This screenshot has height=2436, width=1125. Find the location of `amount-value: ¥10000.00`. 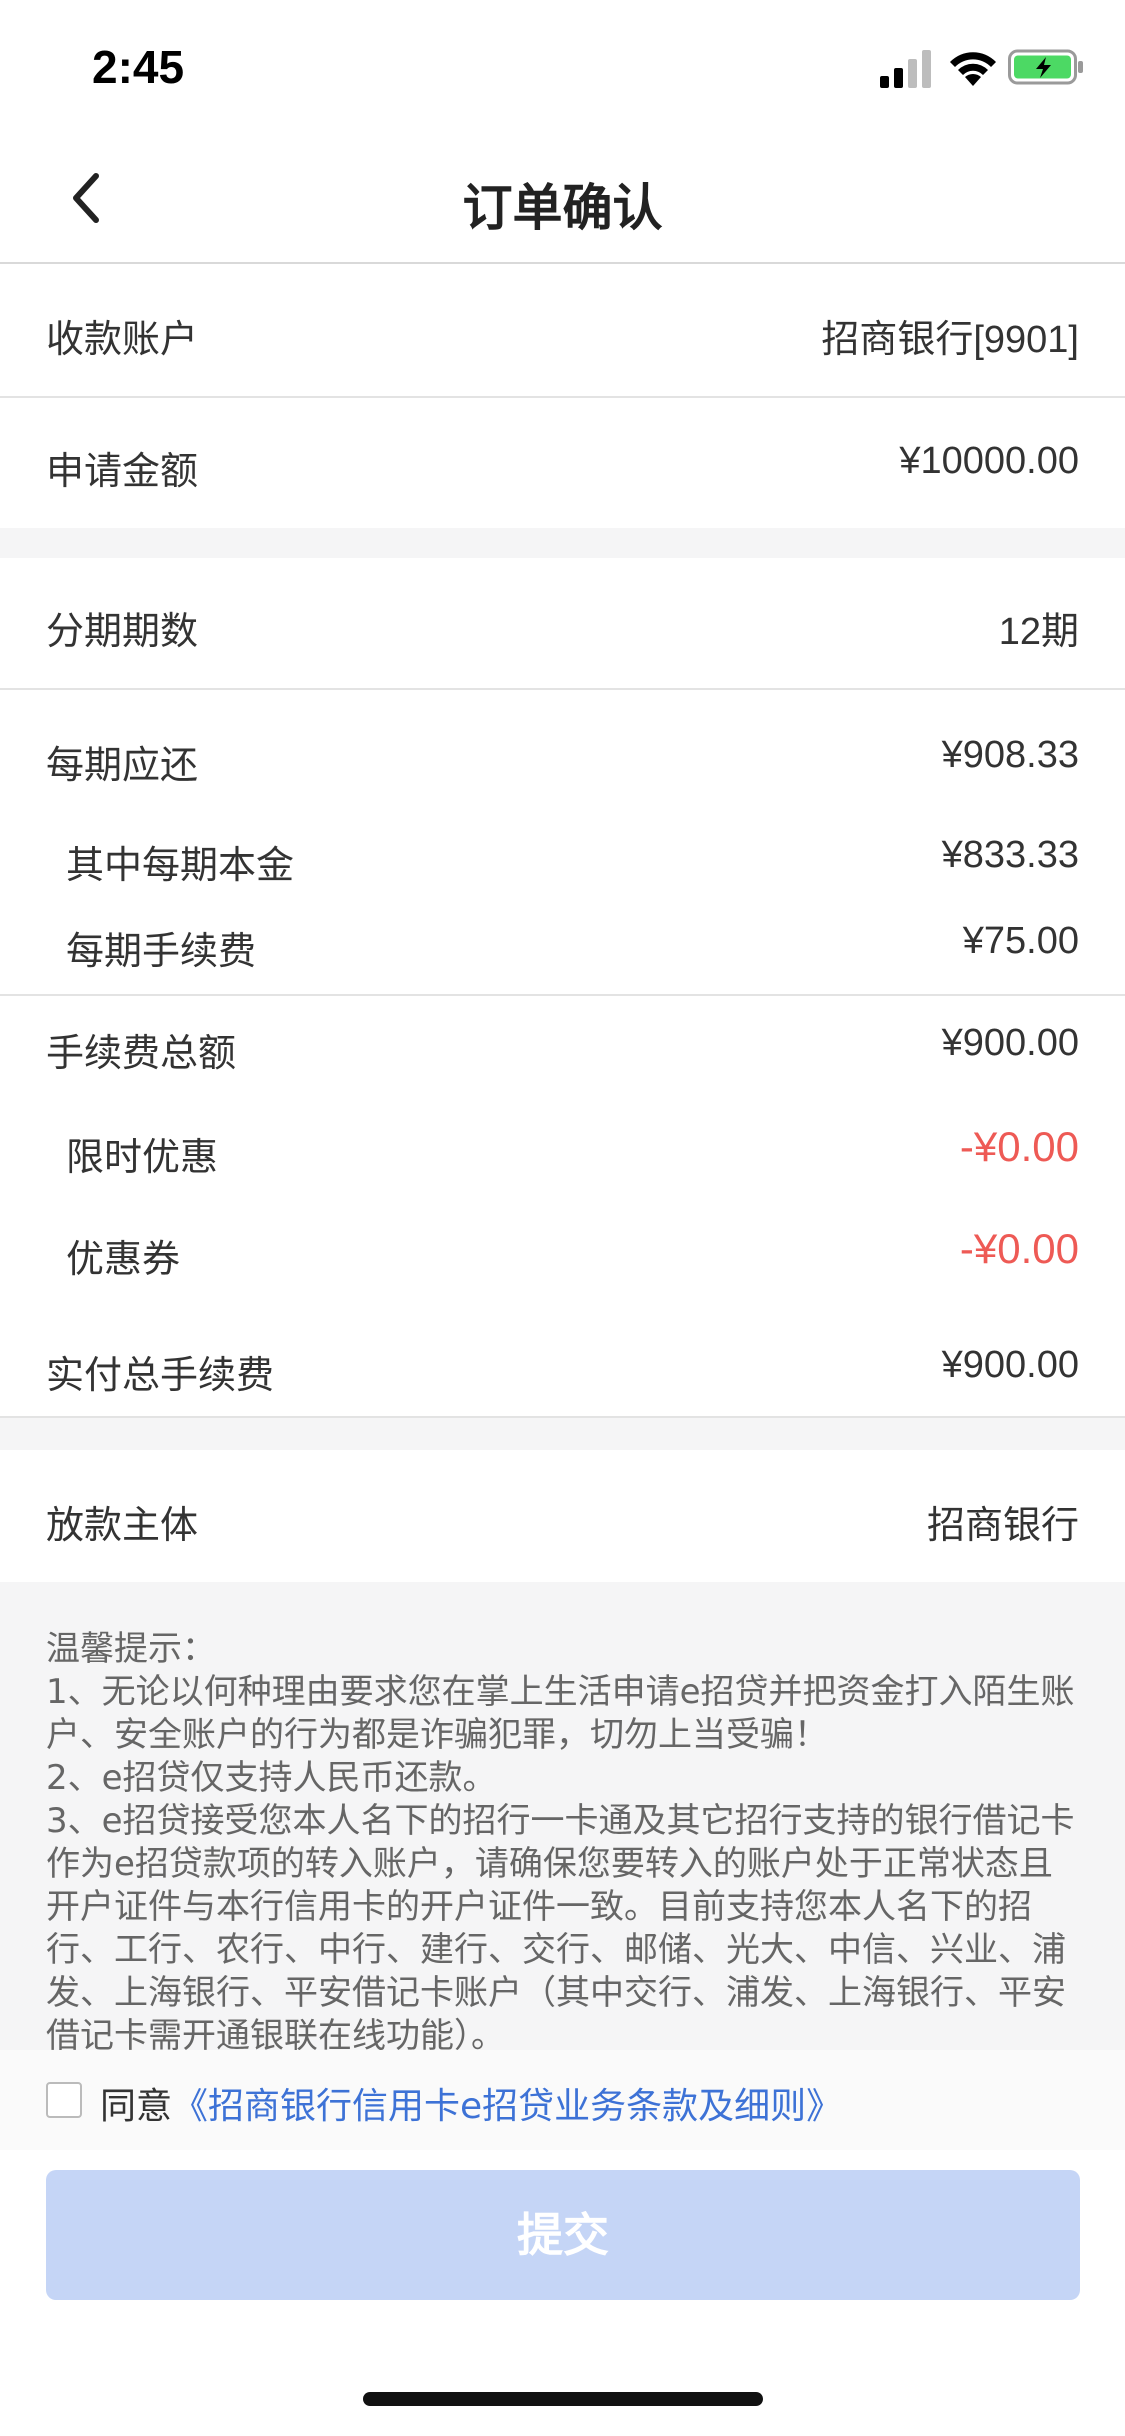

amount-value: ¥10000.00 is located at coordinates (989, 461).